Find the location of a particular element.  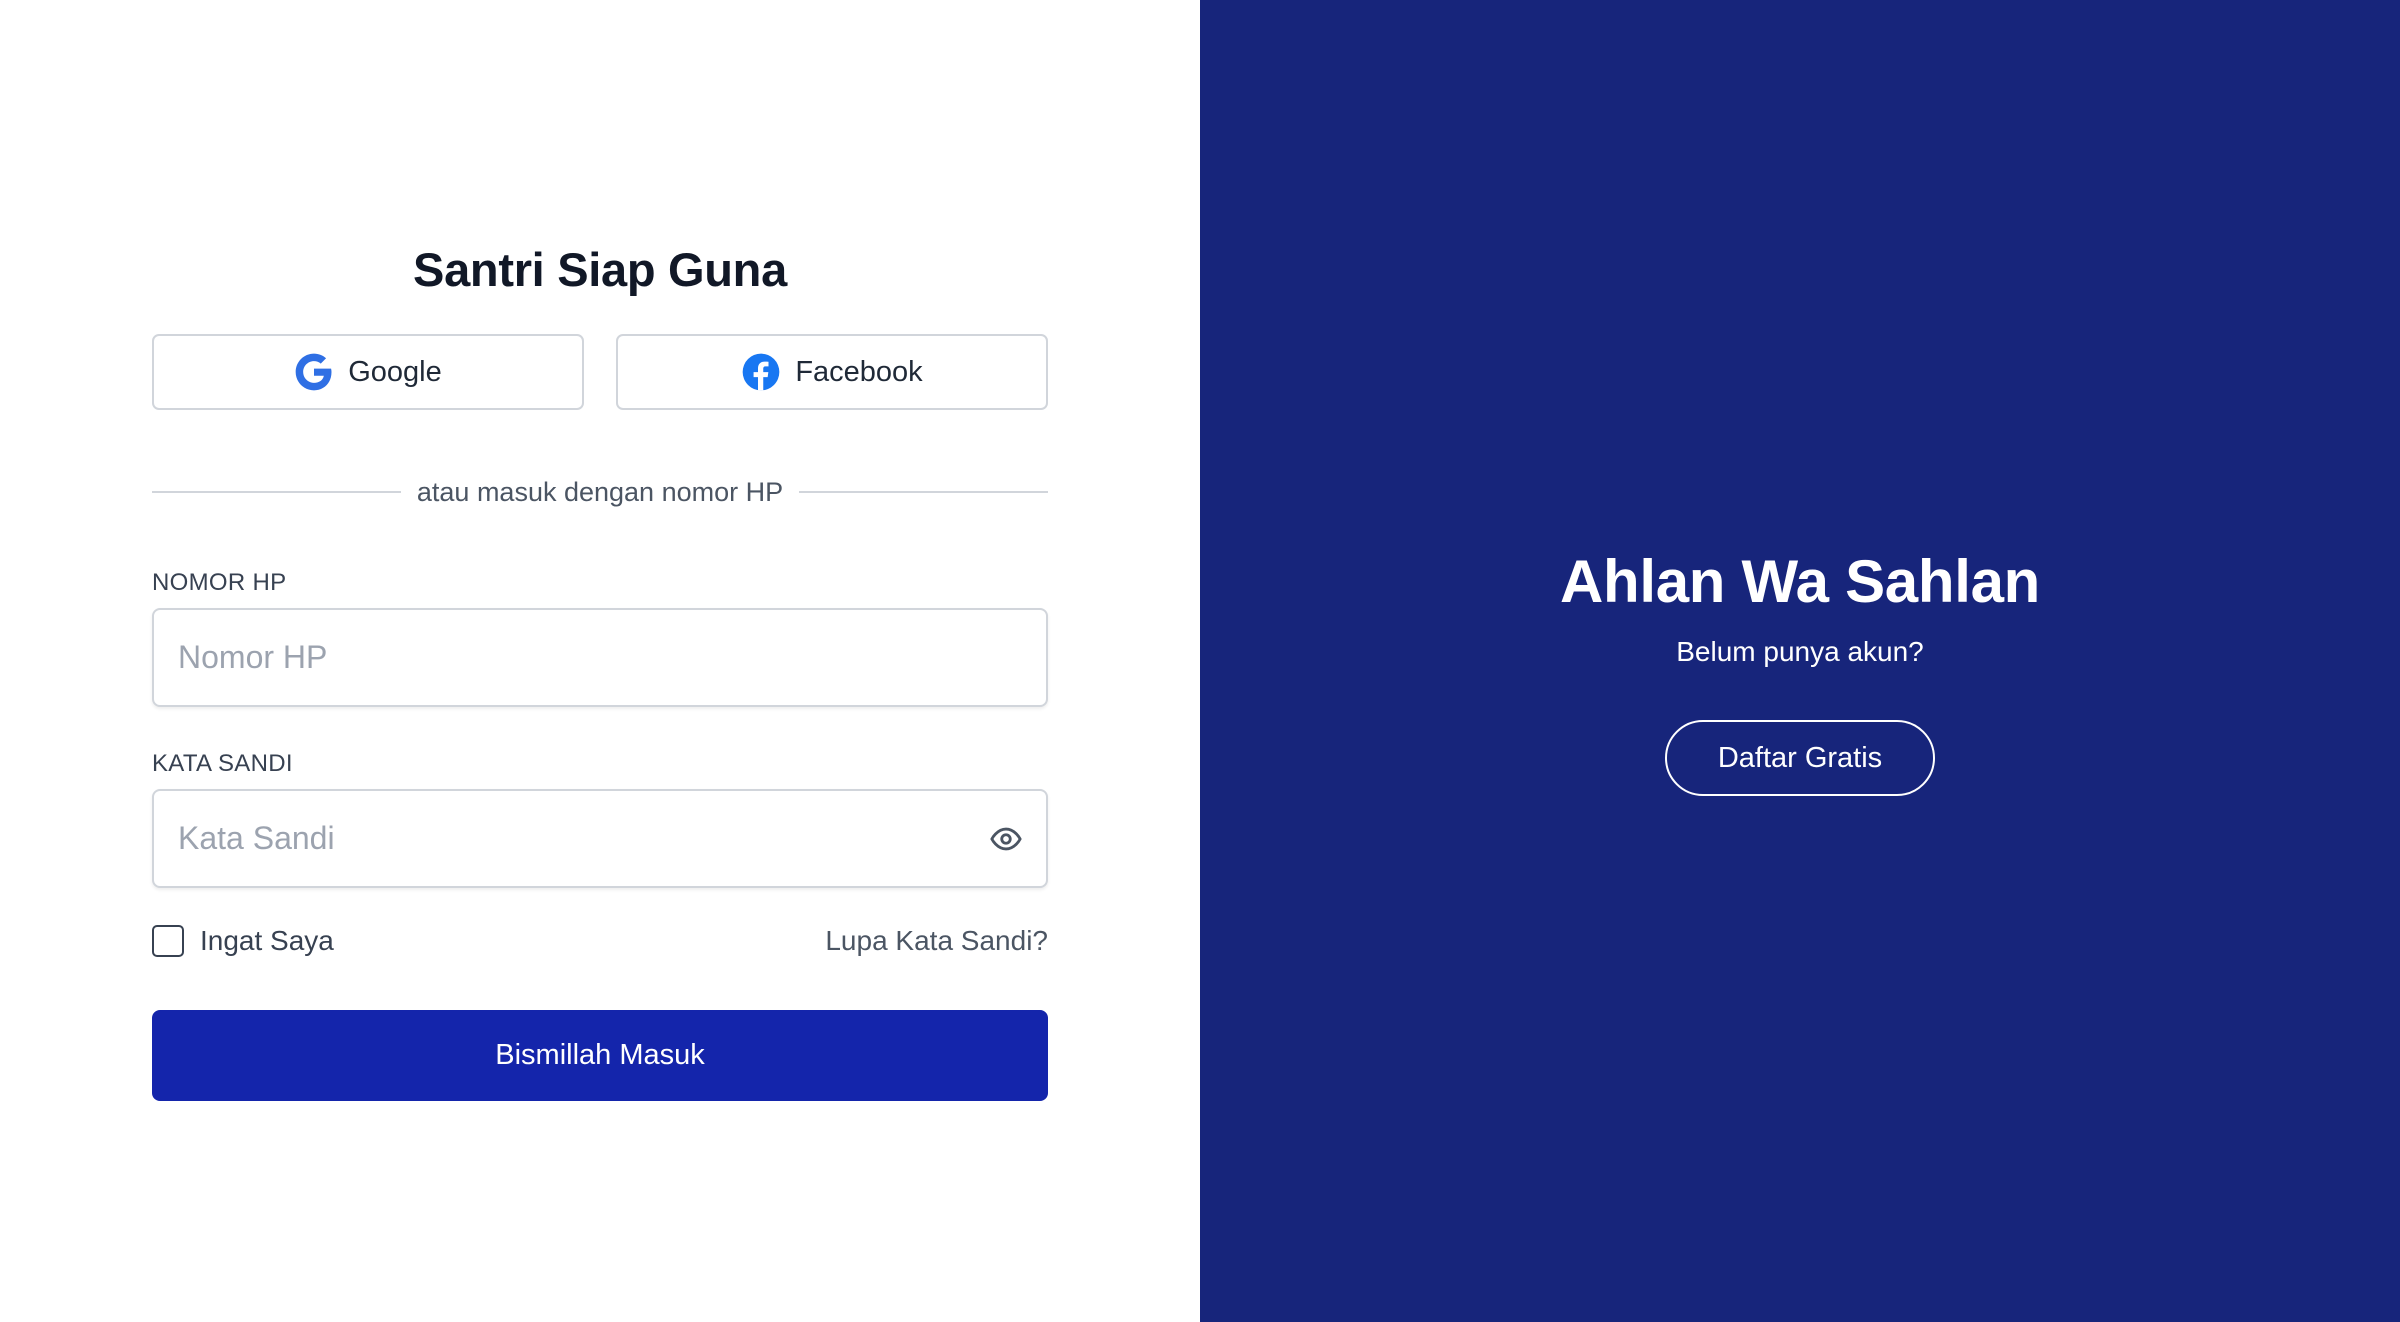

form-options-row: Ingat Saya Lupa Kata Sandi? is located at coordinates (600, 941).